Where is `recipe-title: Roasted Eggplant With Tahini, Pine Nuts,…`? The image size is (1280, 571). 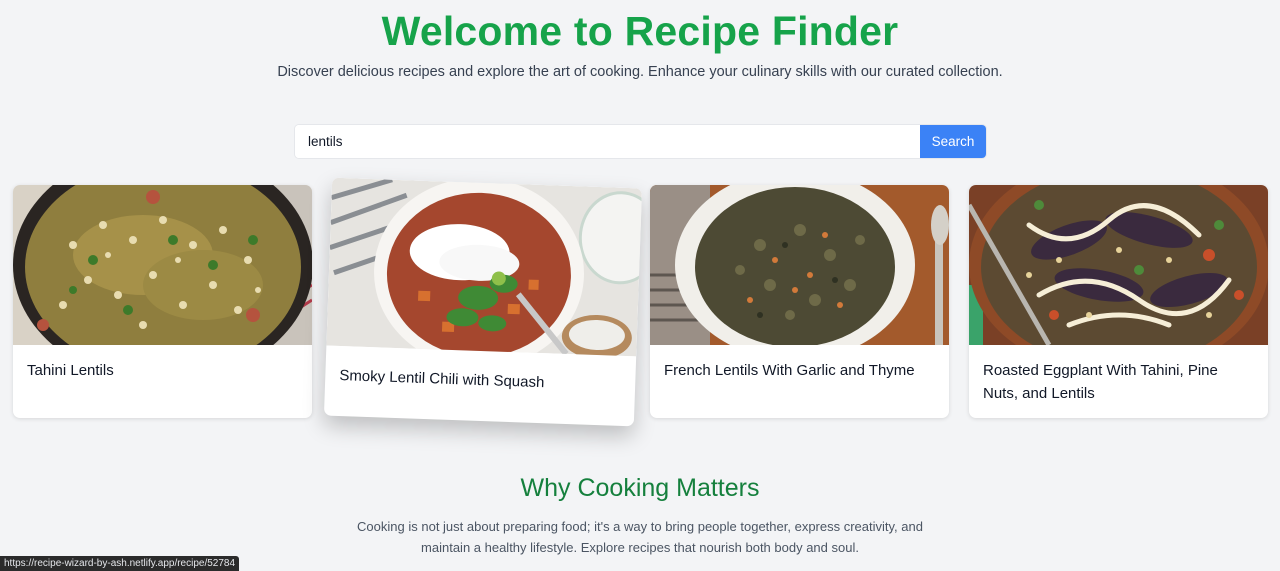 recipe-title: Roasted Eggplant With Tahini, Pine Nuts,… is located at coordinates (1100, 382).